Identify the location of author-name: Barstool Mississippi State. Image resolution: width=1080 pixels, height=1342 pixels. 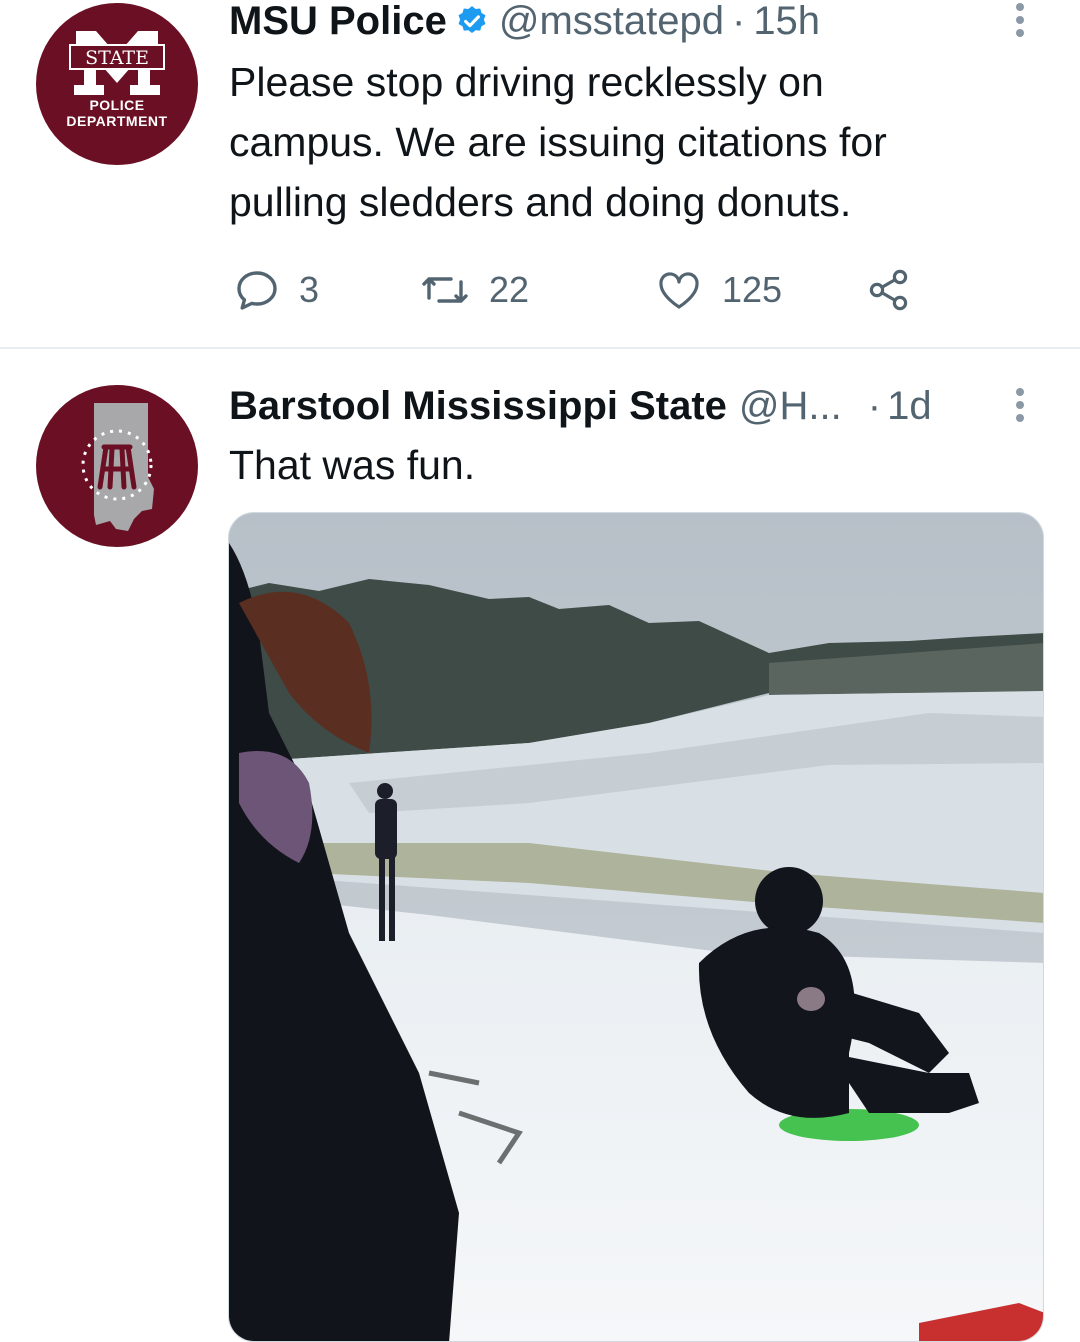
(478, 406).